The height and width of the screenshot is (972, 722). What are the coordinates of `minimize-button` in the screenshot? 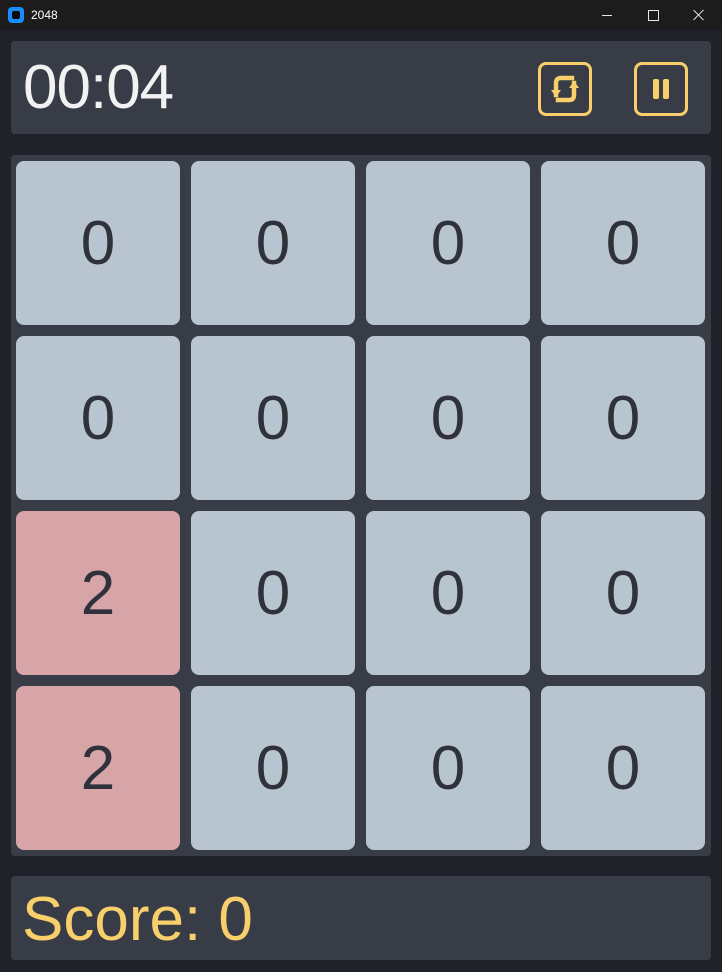 It's located at (607, 15).